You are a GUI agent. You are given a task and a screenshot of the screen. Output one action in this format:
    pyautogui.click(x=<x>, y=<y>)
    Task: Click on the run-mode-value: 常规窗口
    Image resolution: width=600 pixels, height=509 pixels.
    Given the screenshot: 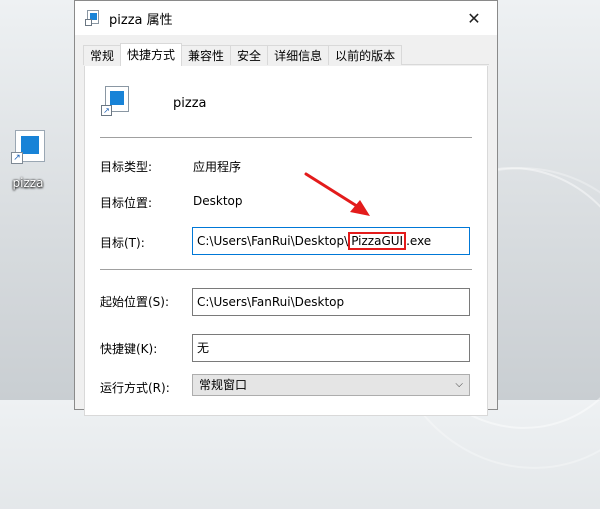 What is the action you would take?
    pyautogui.click(x=223, y=385)
    